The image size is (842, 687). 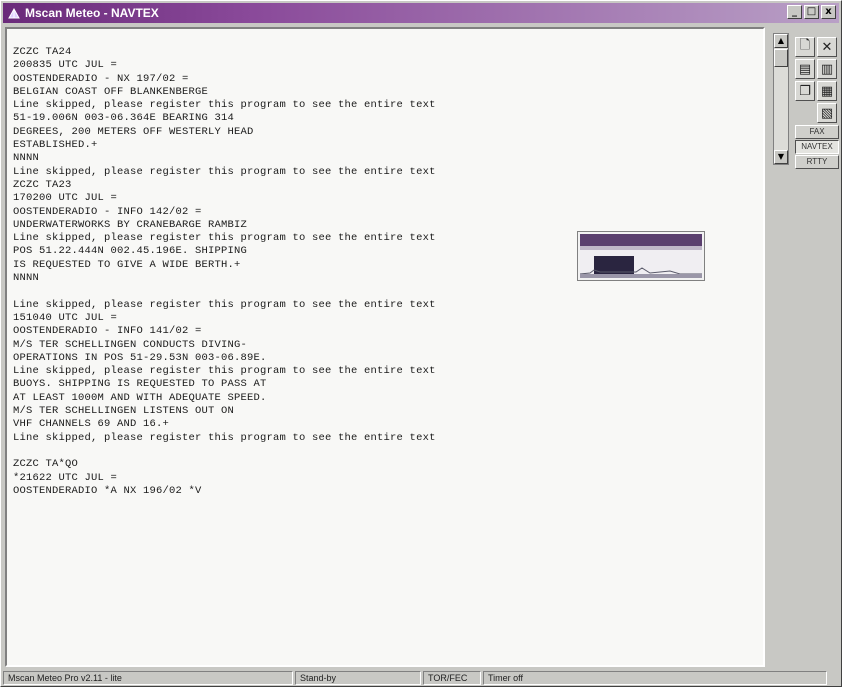 I want to click on save-icon: ▤, so click(x=805, y=69).